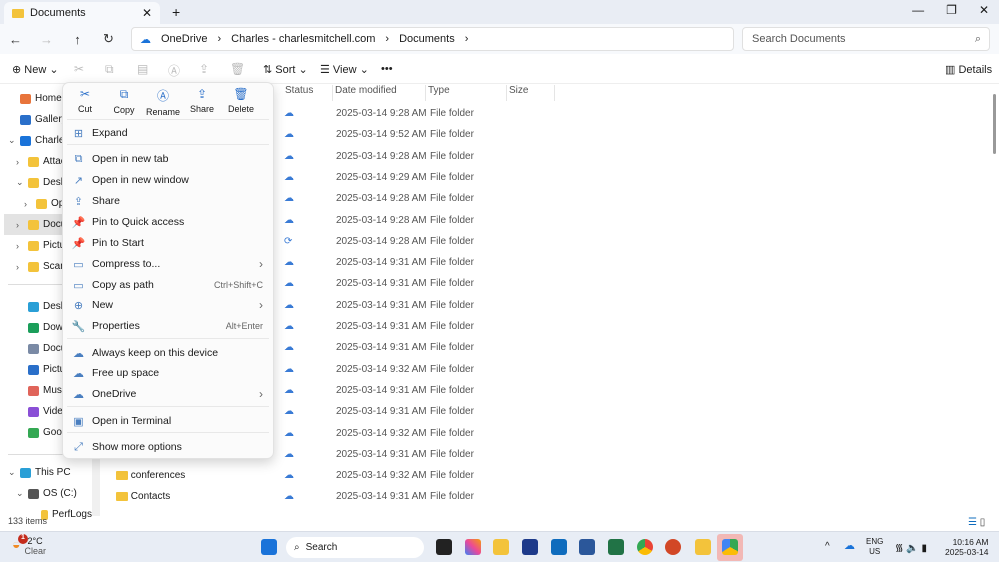  What do you see at coordinates (142, 69) in the screenshot?
I see `paste-icon: ▤` at bounding box center [142, 69].